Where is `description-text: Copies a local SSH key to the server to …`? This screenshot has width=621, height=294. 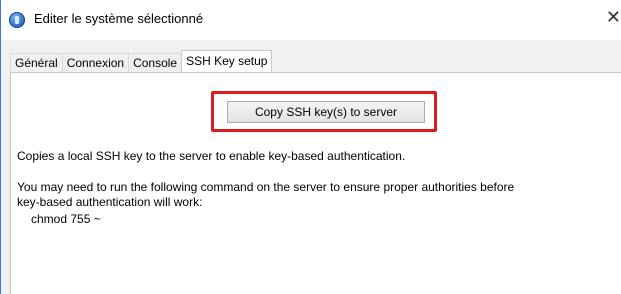
description-text: Copies a local SSH key to the server to … is located at coordinates (211, 156).